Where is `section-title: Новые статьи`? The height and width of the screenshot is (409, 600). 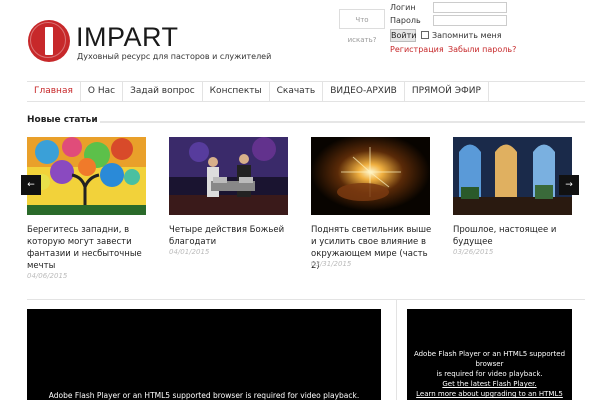 section-title: Новые статьи is located at coordinates (62, 120).